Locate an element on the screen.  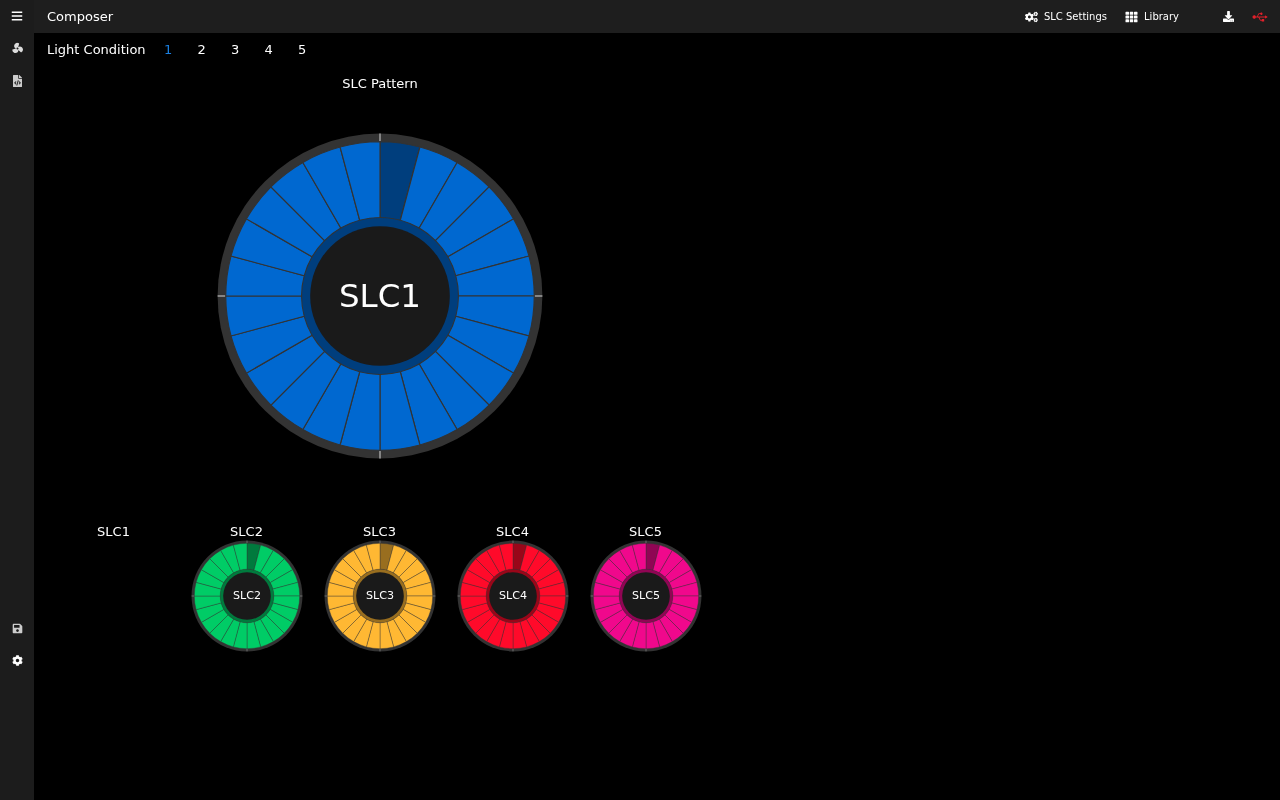
condition-tab: 5 is located at coordinates (315, 50).